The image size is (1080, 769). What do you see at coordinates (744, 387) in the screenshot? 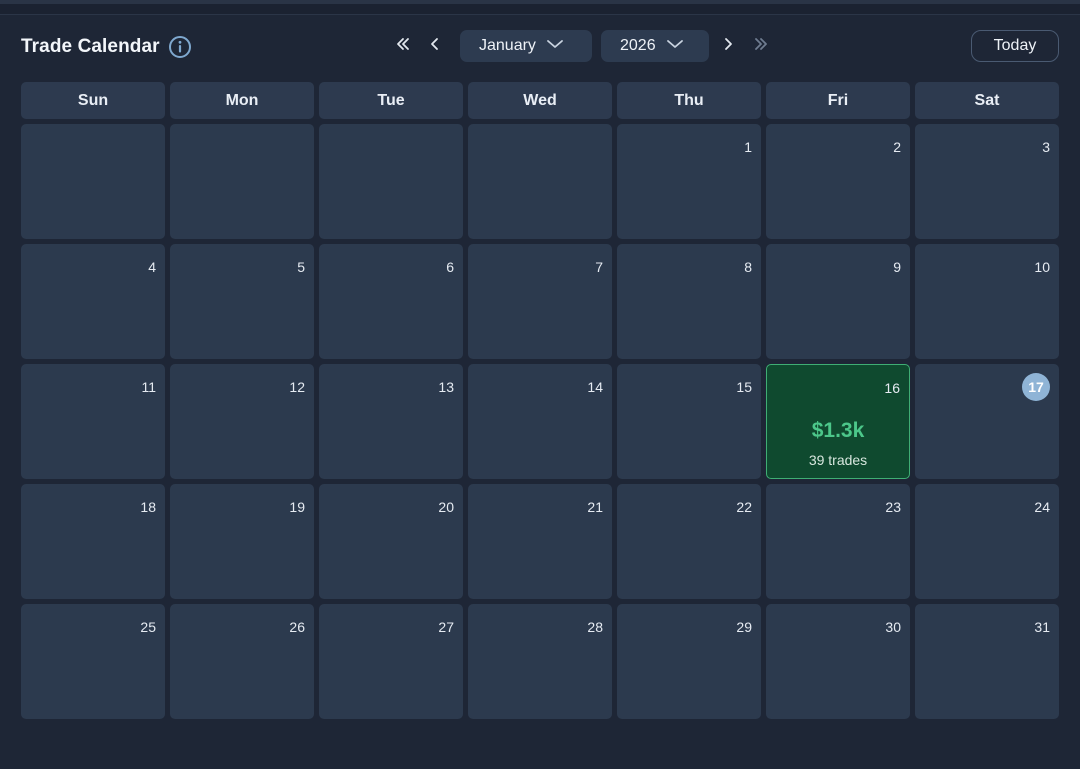
I see `day-number: 15` at bounding box center [744, 387].